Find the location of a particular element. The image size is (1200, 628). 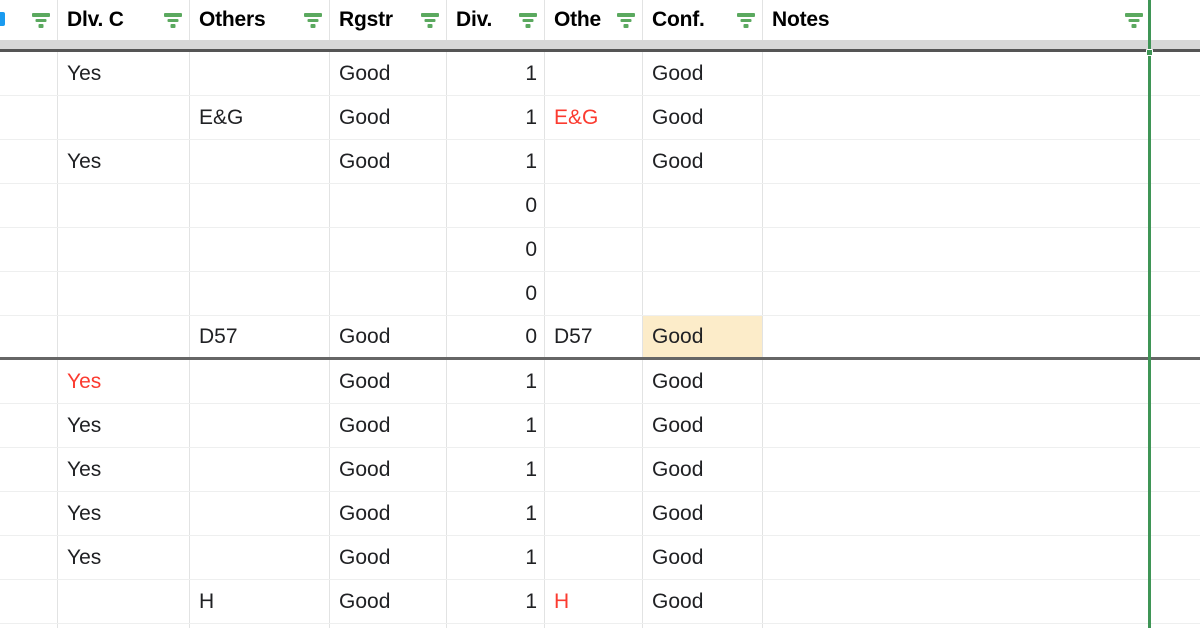

column-header-rgstr: Rgstr is located at coordinates (388, 20).